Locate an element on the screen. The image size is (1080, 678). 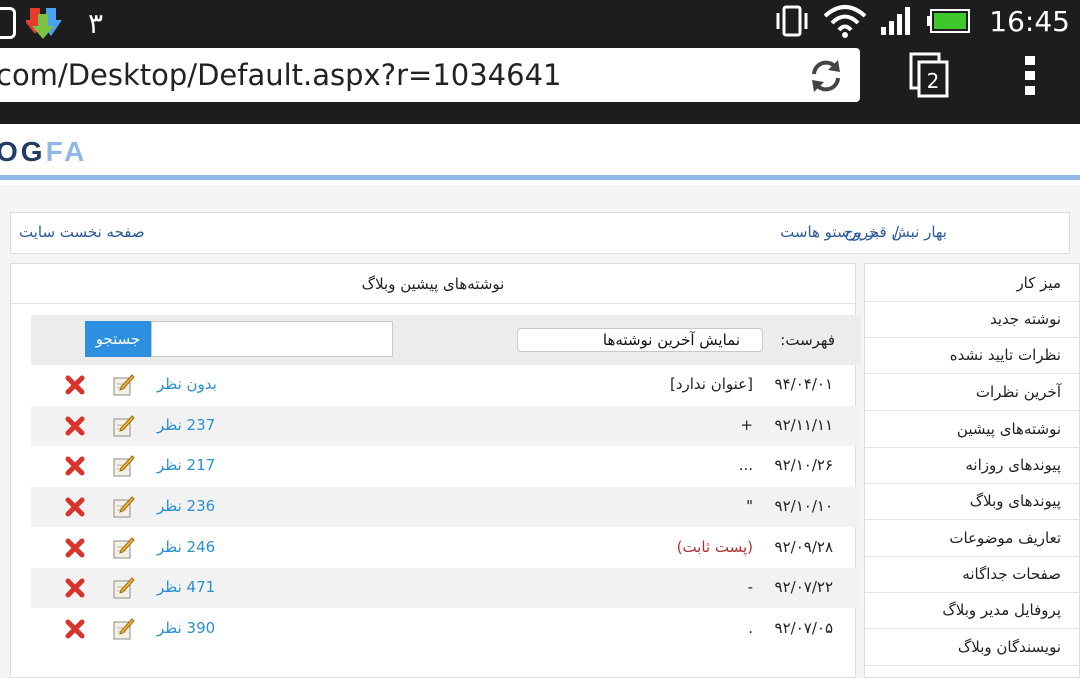
list-filter-select: نمایش آخرین نوشته‌ها is located at coordinates (640, 340).